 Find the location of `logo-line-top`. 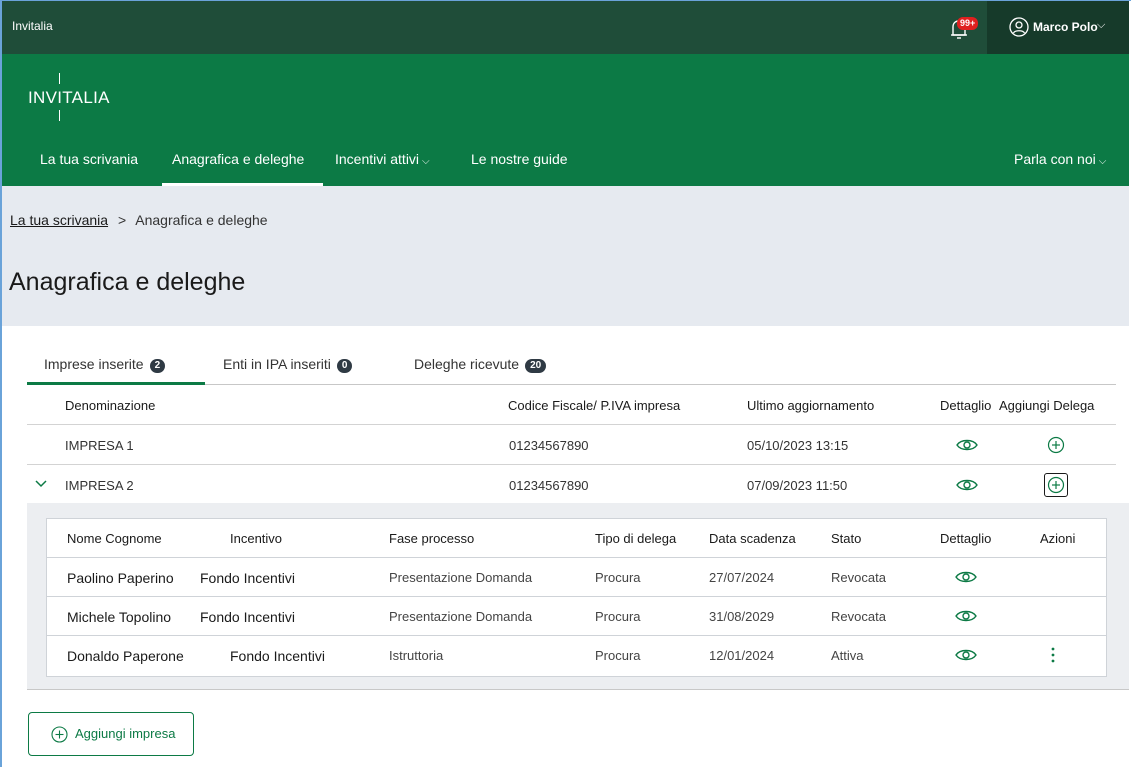

logo-line-top is located at coordinates (59, 78).